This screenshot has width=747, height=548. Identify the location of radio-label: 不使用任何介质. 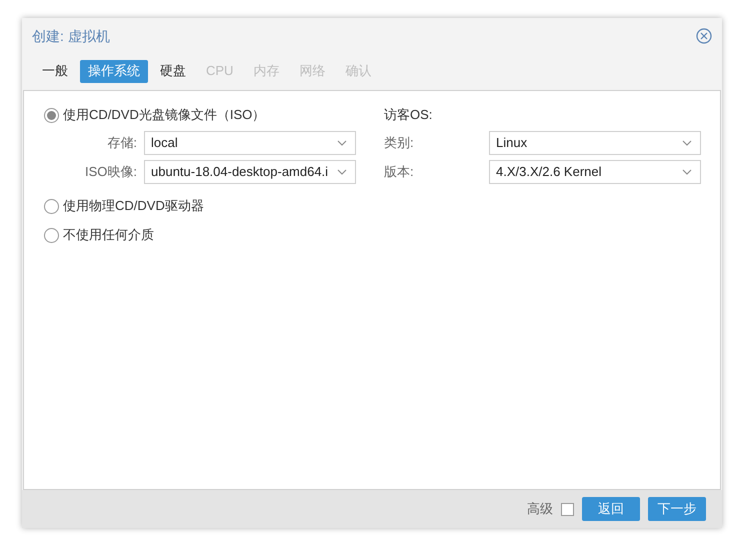
(108, 235).